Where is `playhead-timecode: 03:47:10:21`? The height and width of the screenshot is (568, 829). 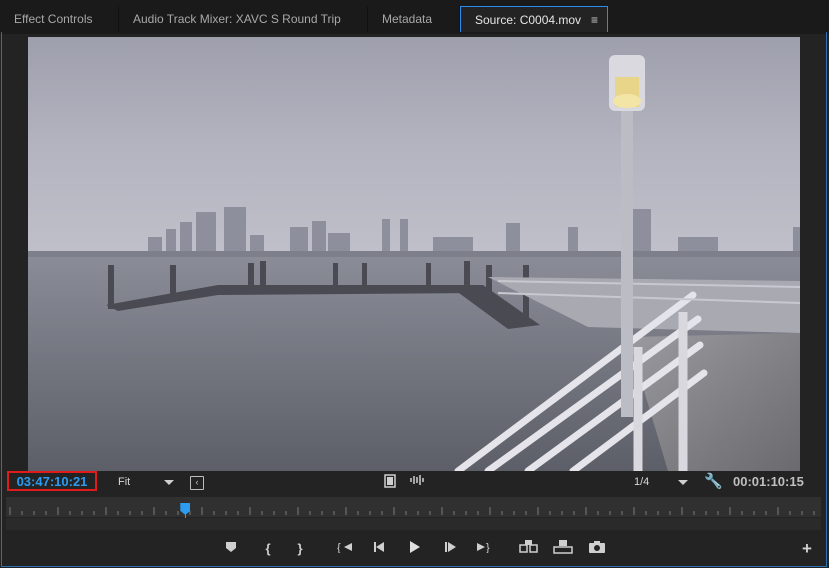 playhead-timecode: 03:47:10:21 is located at coordinates (52, 481).